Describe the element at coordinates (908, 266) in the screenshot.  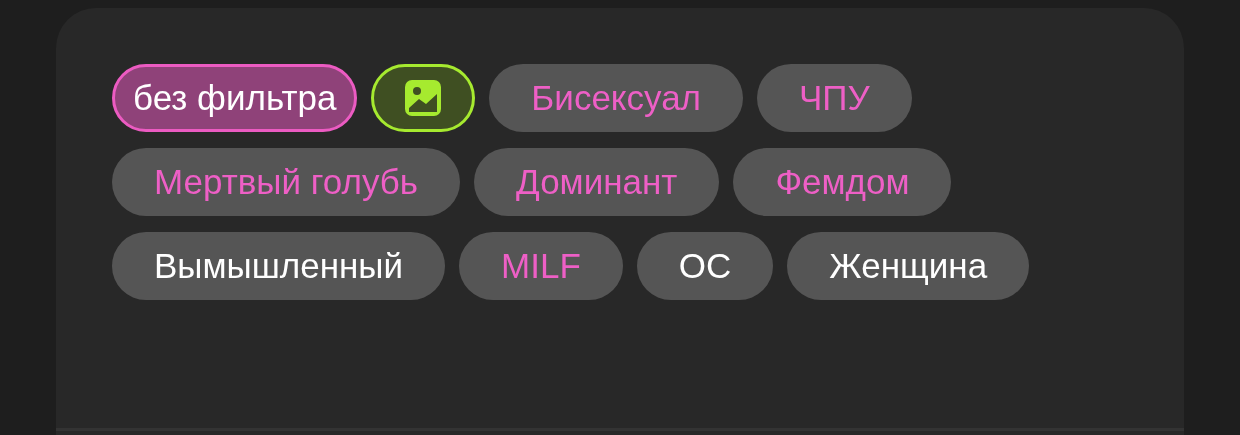
I see `tag-chip: Женщина` at that location.